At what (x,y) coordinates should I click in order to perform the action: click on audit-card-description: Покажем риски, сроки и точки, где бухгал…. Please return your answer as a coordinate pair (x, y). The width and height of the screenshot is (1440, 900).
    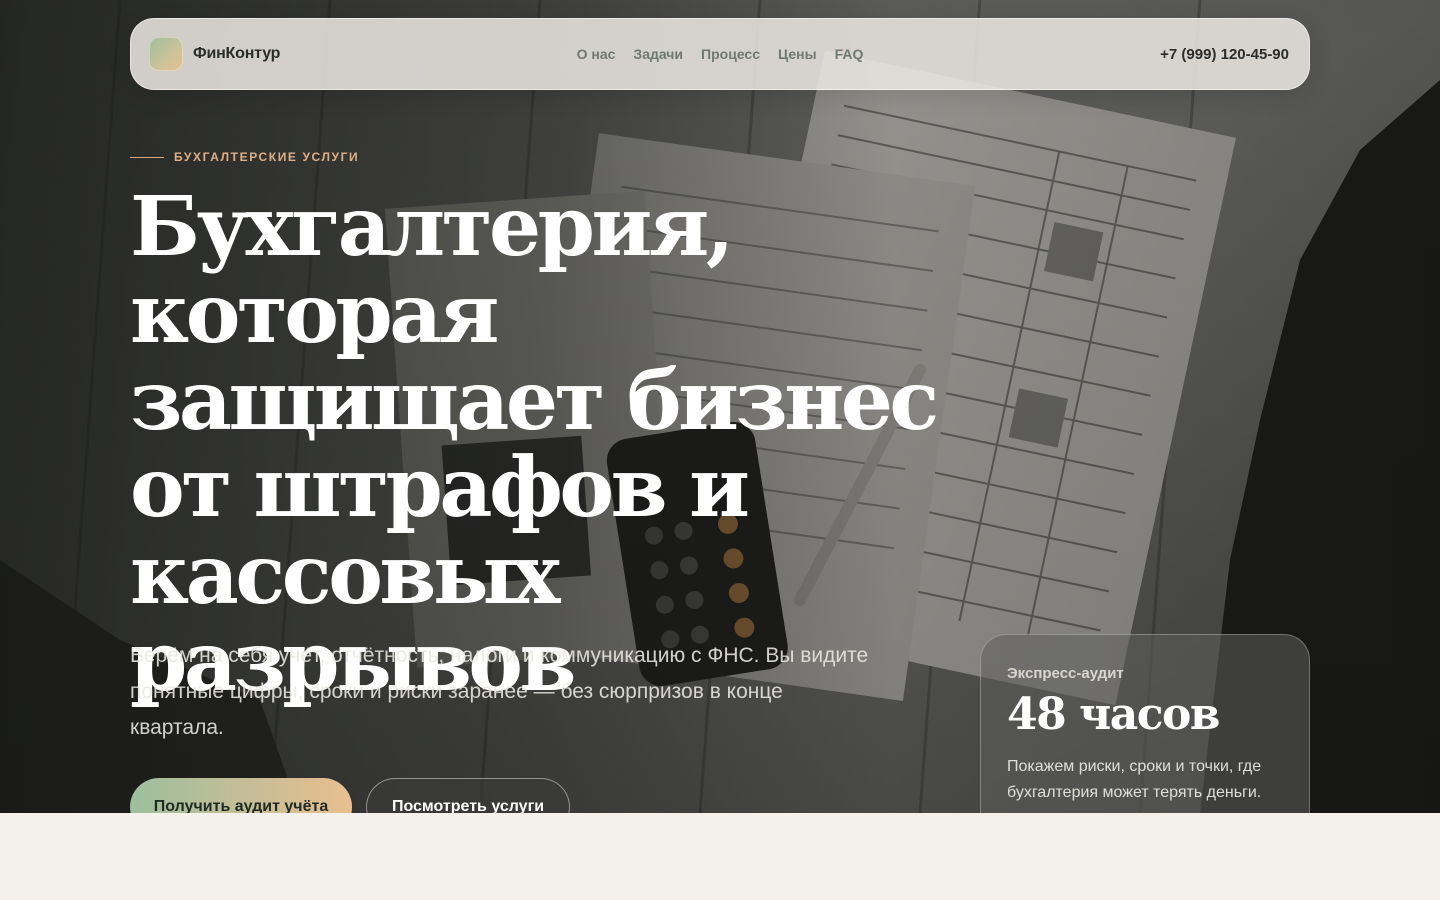
    Looking at the image, I should click on (1134, 779).